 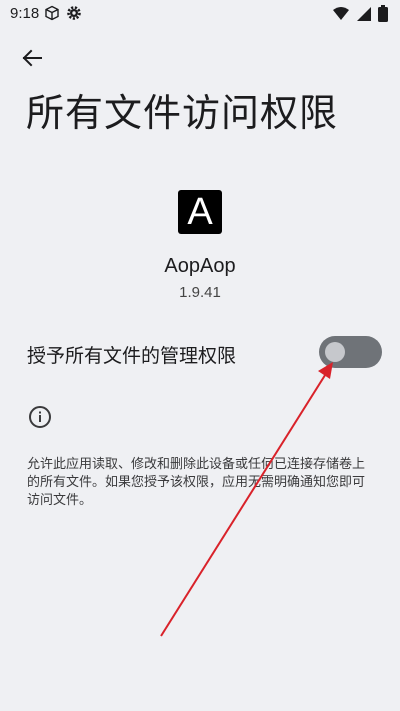 I want to click on settings-icon, so click(x=74, y=15).